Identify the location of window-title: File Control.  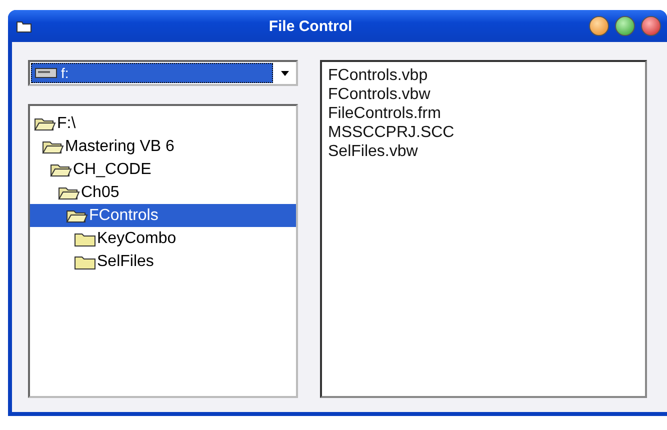
(311, 26).